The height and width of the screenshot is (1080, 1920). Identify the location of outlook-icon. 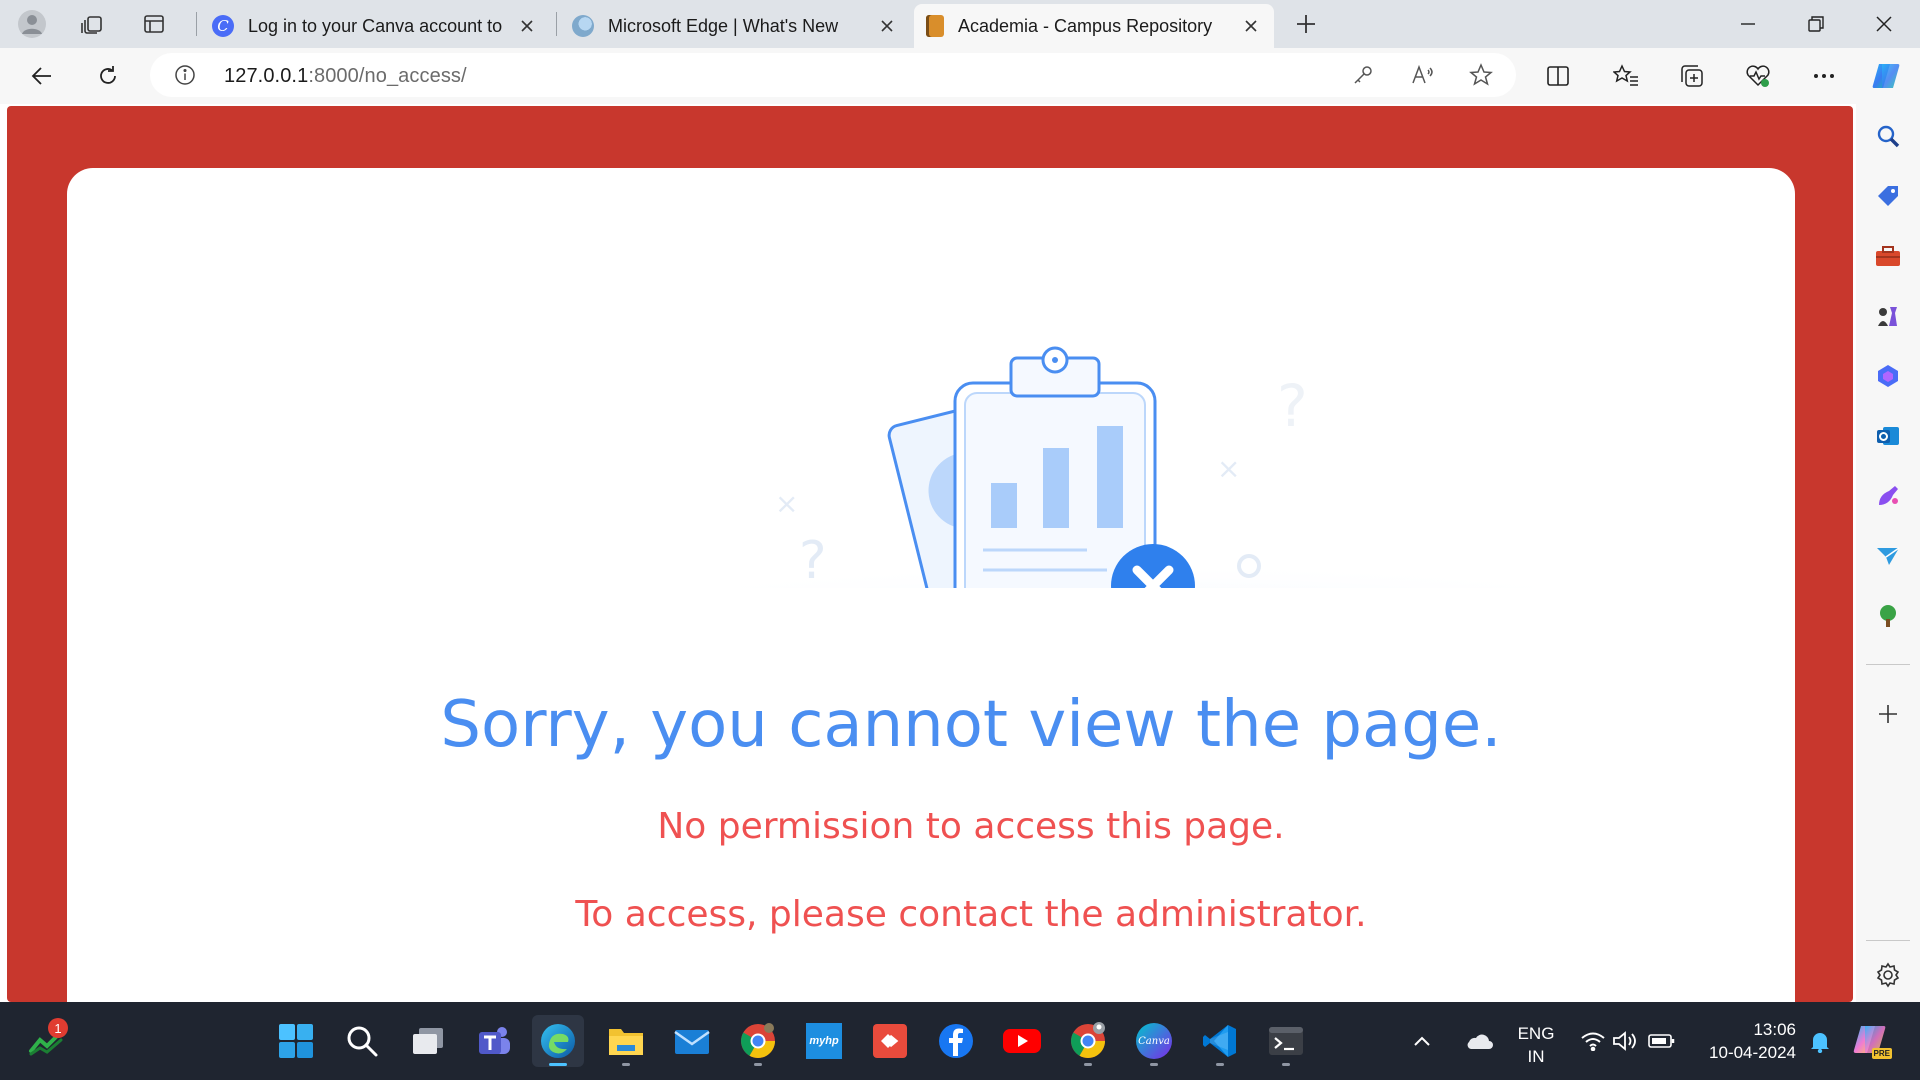
(1888, 436).